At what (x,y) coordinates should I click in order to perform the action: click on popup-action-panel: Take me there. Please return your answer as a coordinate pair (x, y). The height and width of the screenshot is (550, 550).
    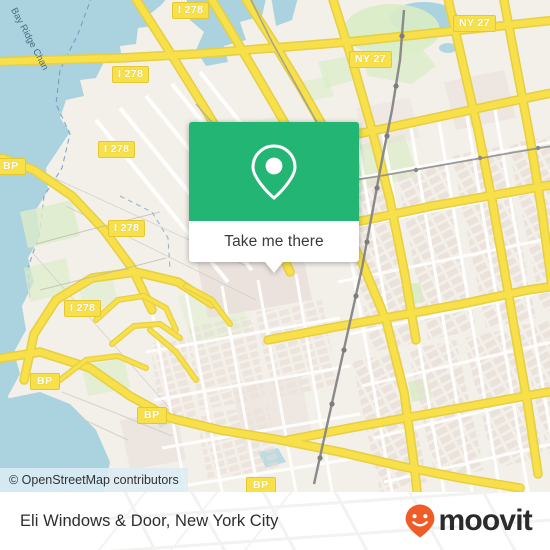
    Looking at the image, I should click on (274, 241).